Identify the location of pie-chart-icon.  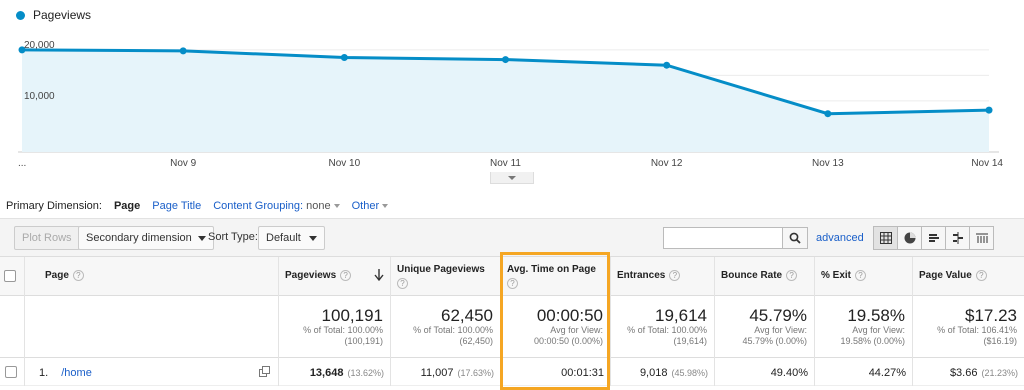
(909, 238).